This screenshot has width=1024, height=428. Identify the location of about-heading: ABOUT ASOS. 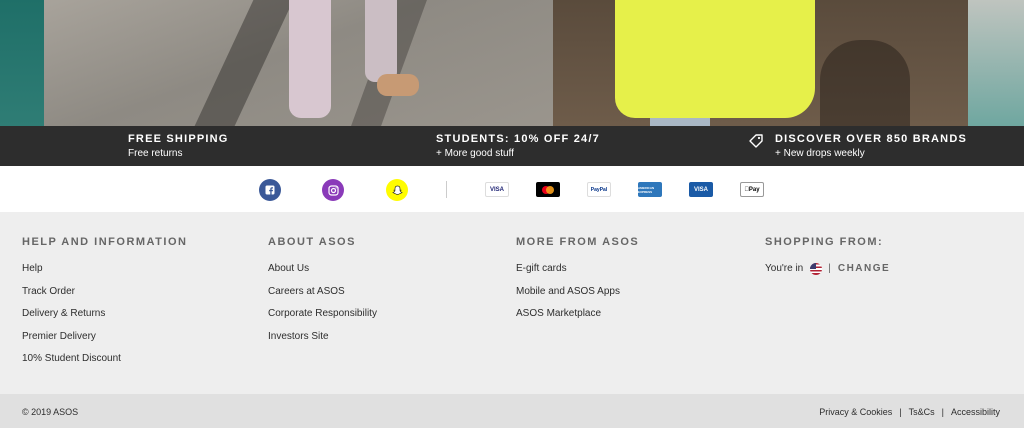
(312, 242).